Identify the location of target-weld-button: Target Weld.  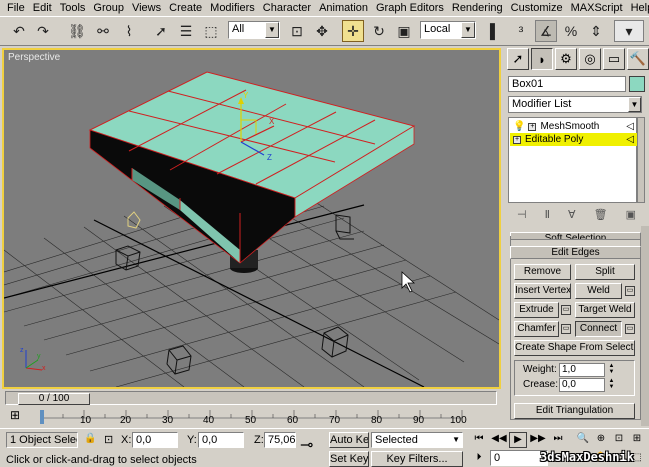
(605, 310).